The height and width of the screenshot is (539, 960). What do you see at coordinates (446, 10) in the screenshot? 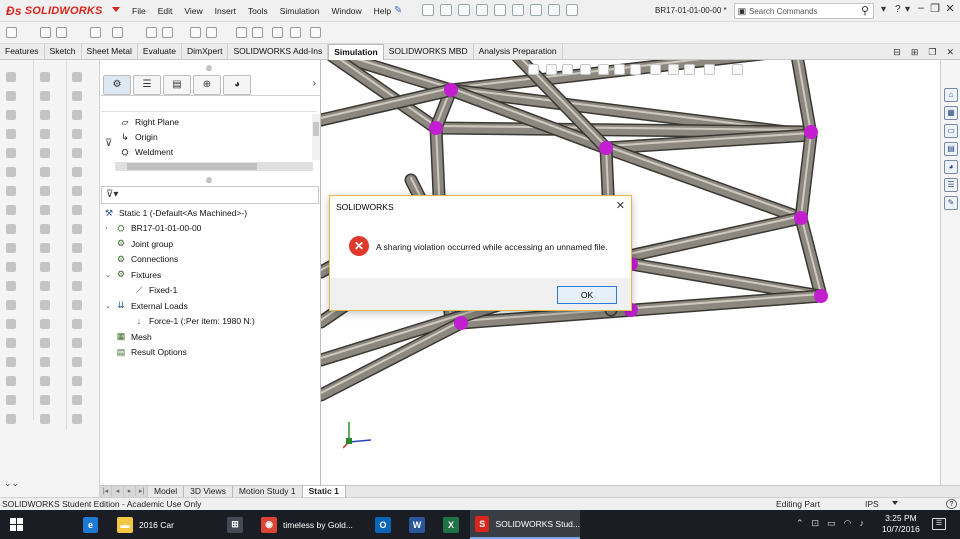
I see `open-document-icon` at bounding box center [446, 10].